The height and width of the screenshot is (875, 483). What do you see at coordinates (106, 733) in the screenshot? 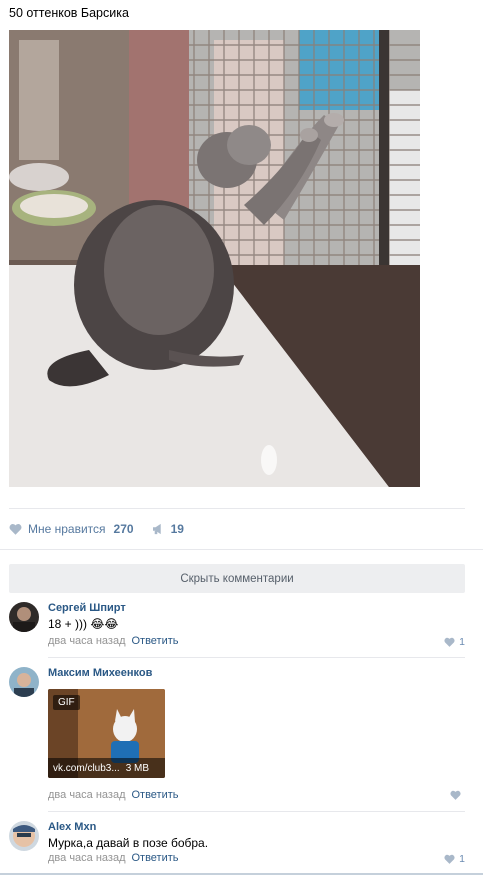
I see `gif-attachment: GIF vk.com/club3... 3 MB` at bounding box center [106, 733].